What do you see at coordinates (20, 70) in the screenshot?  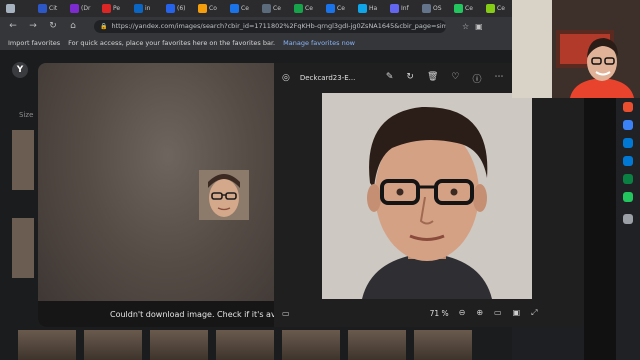 I see `yandex-logo: Y` at bounding box center [20, 70].